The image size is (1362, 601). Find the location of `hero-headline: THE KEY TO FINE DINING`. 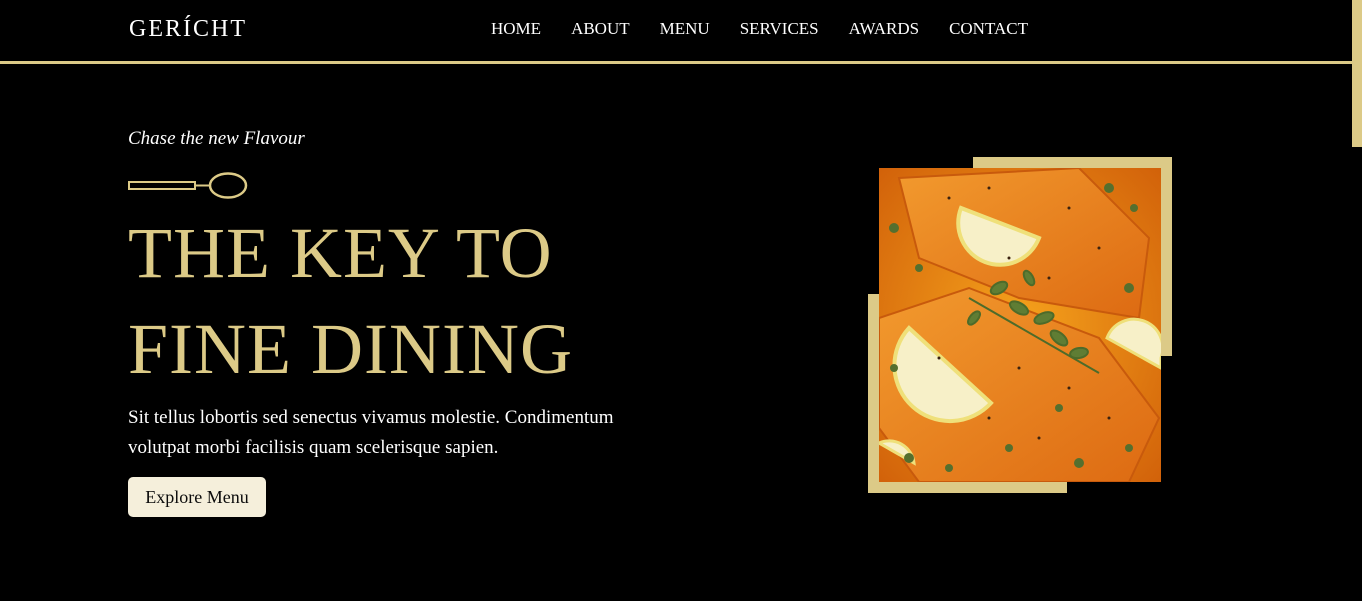

hero-headline: THE KEY TO FINE DINING is located at coordinates (350, 301).